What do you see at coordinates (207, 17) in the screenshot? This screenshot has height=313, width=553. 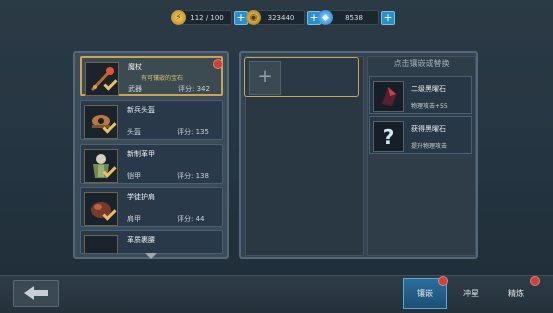 I see `energy-value: 112 / 100` at bounding box center [207, 17].